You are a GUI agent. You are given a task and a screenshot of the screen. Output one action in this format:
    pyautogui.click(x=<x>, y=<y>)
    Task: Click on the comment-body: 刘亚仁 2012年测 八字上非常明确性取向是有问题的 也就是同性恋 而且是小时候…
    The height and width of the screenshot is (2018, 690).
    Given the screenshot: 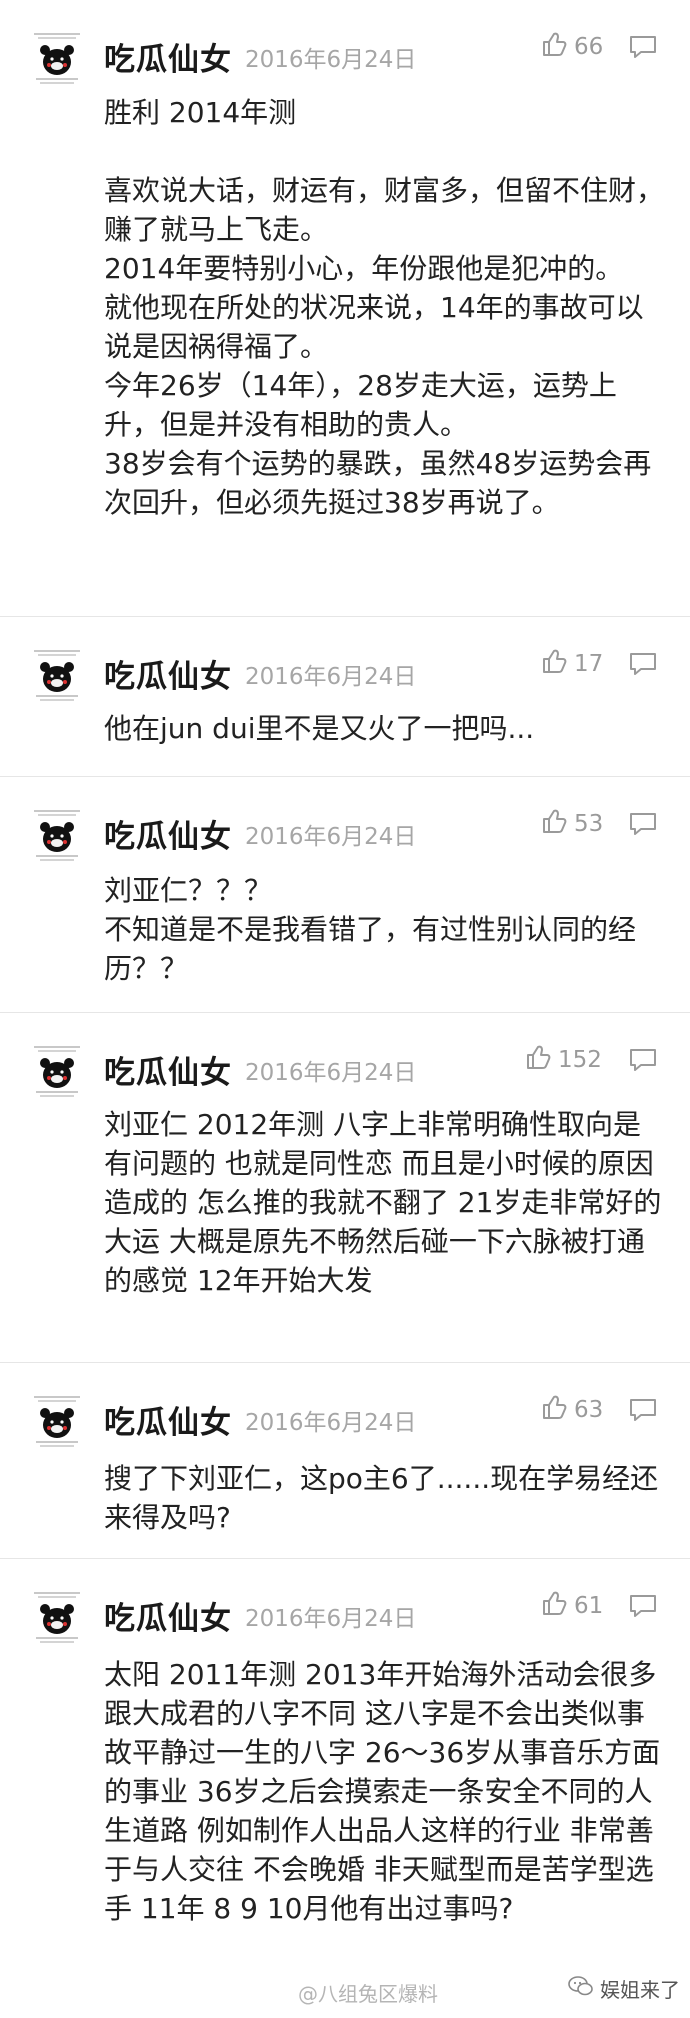 What is the action you would take?
    pyautogui.click(x=386, y=1202)
    